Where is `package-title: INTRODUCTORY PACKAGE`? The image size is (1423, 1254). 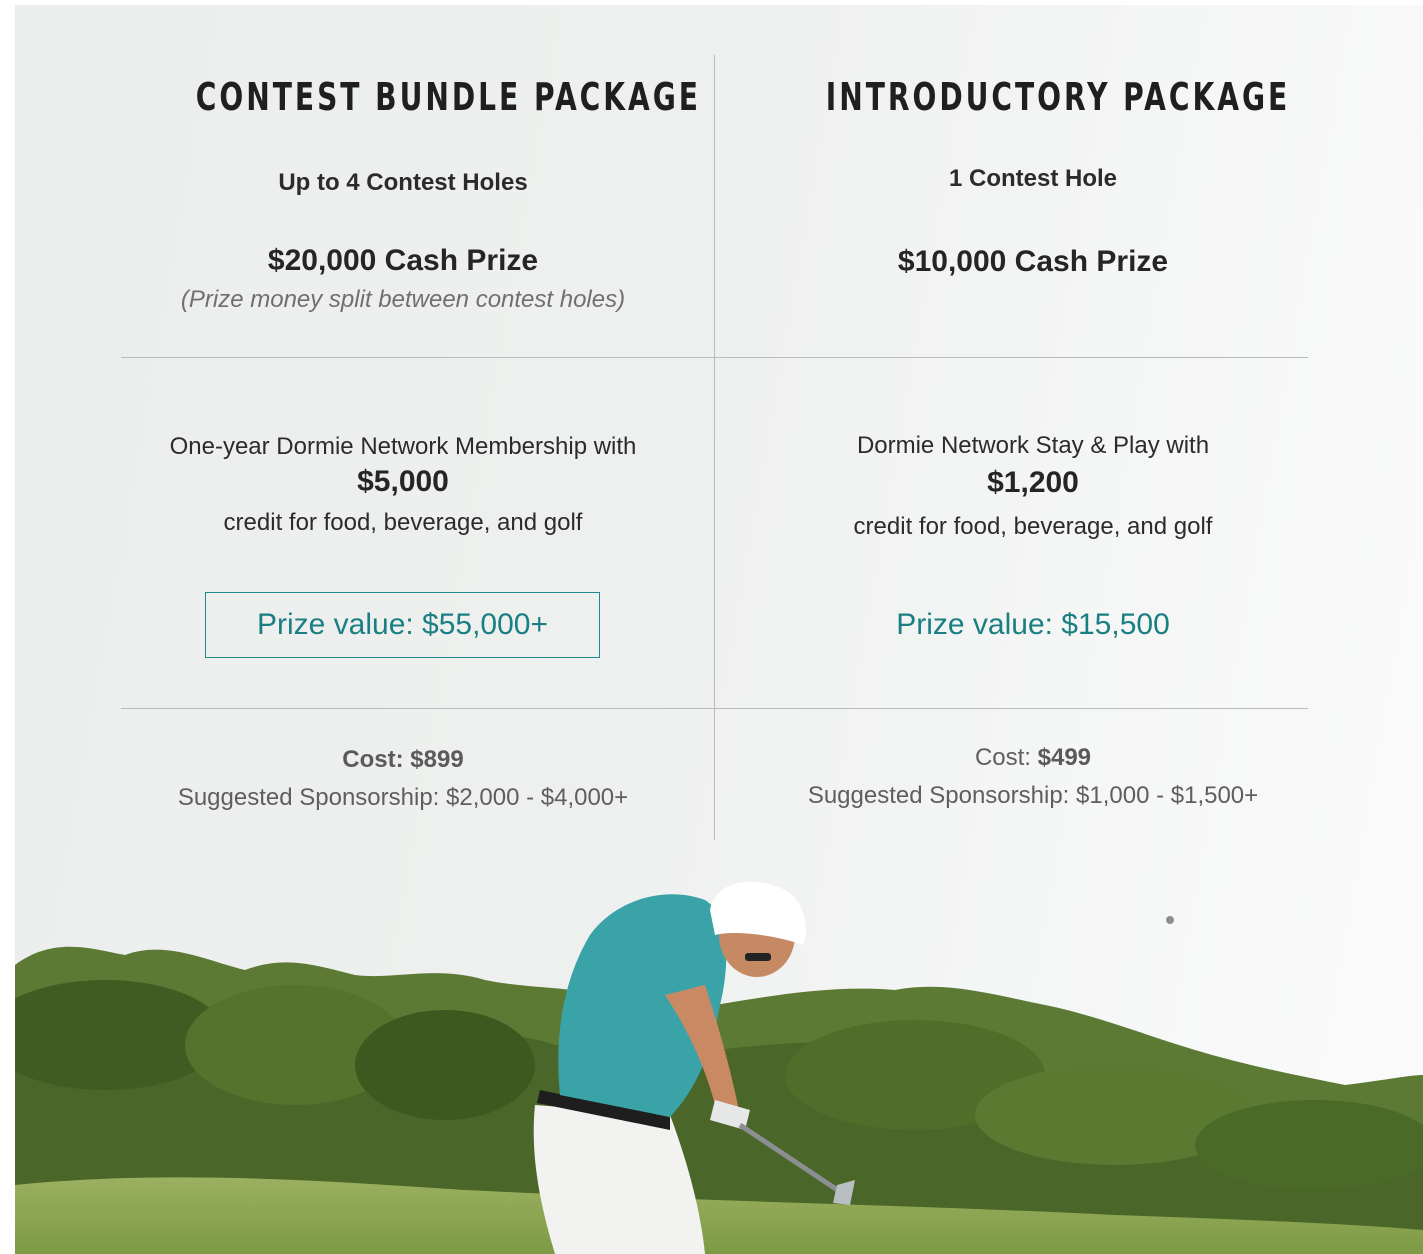 package-title: INTRODUCTORY PACKAGE is located at coordinates (1058, 97).